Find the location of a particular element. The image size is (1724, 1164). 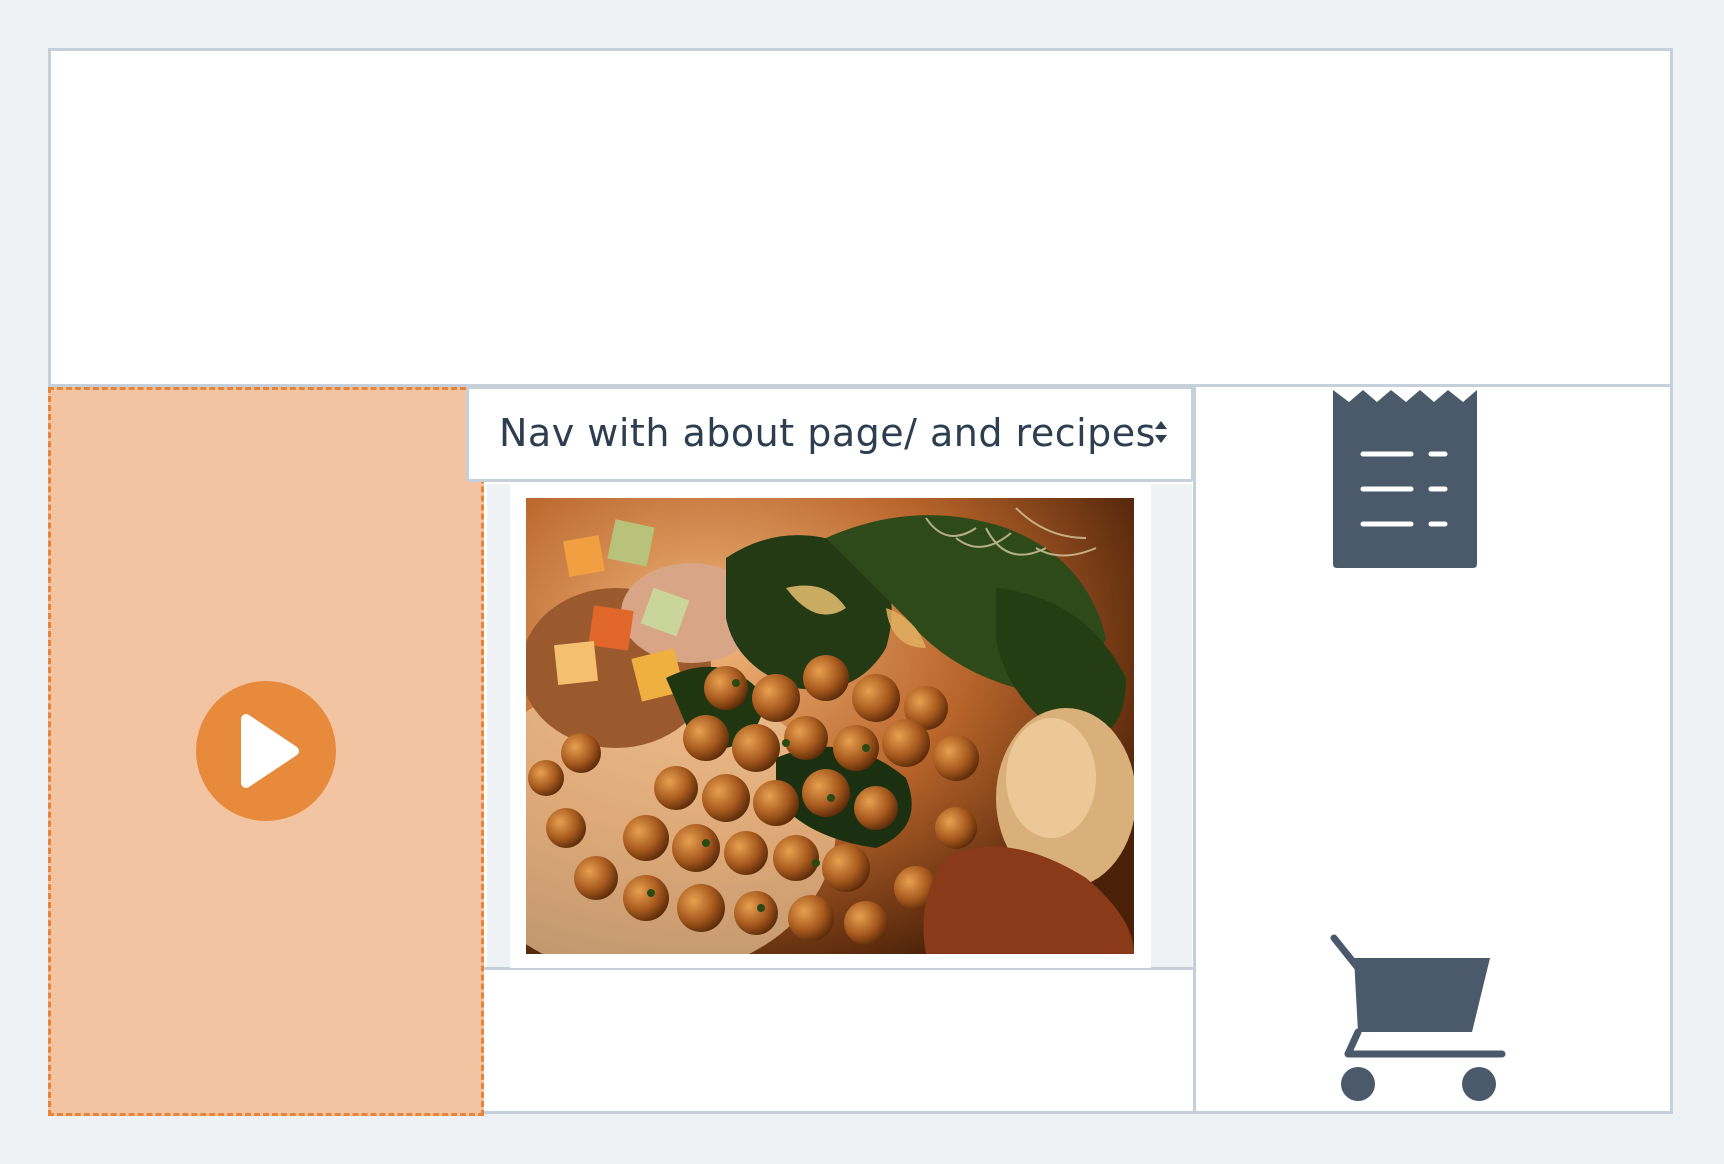

food-photo is located at coordinates (830, 726).